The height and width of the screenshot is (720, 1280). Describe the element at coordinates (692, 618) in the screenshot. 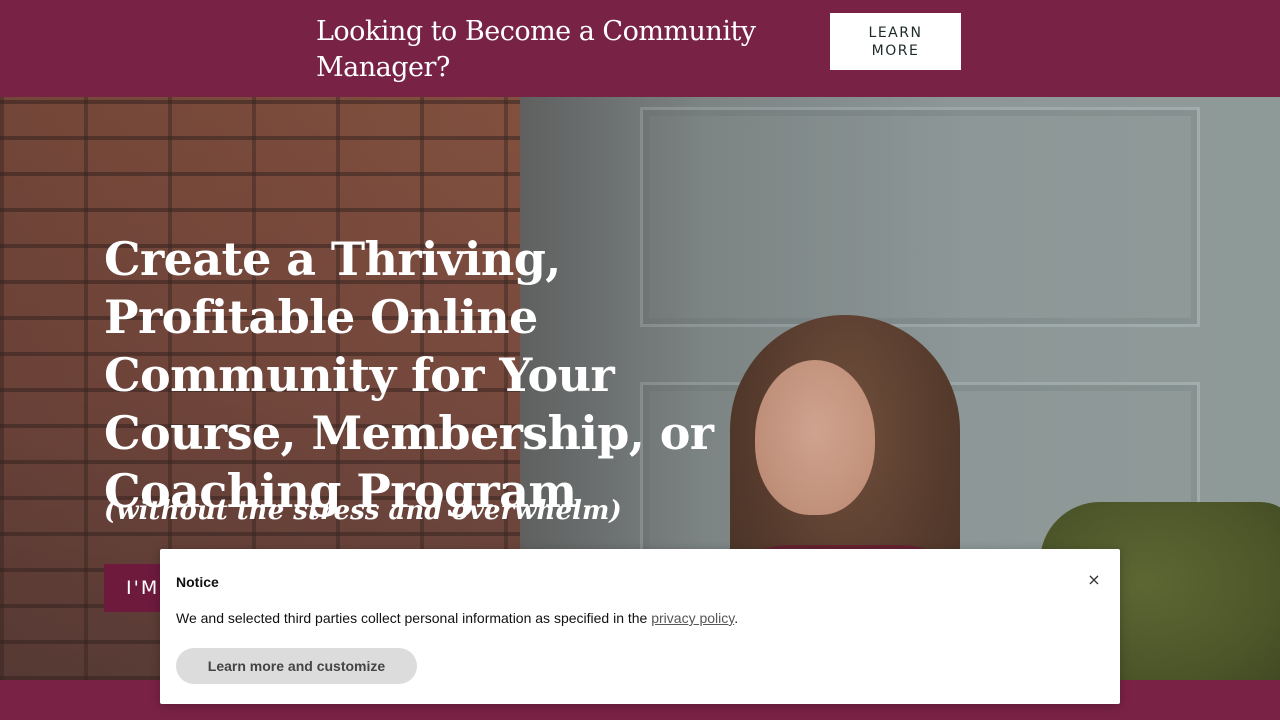

I see `privacy-policy-link: privacy policy` at that location.